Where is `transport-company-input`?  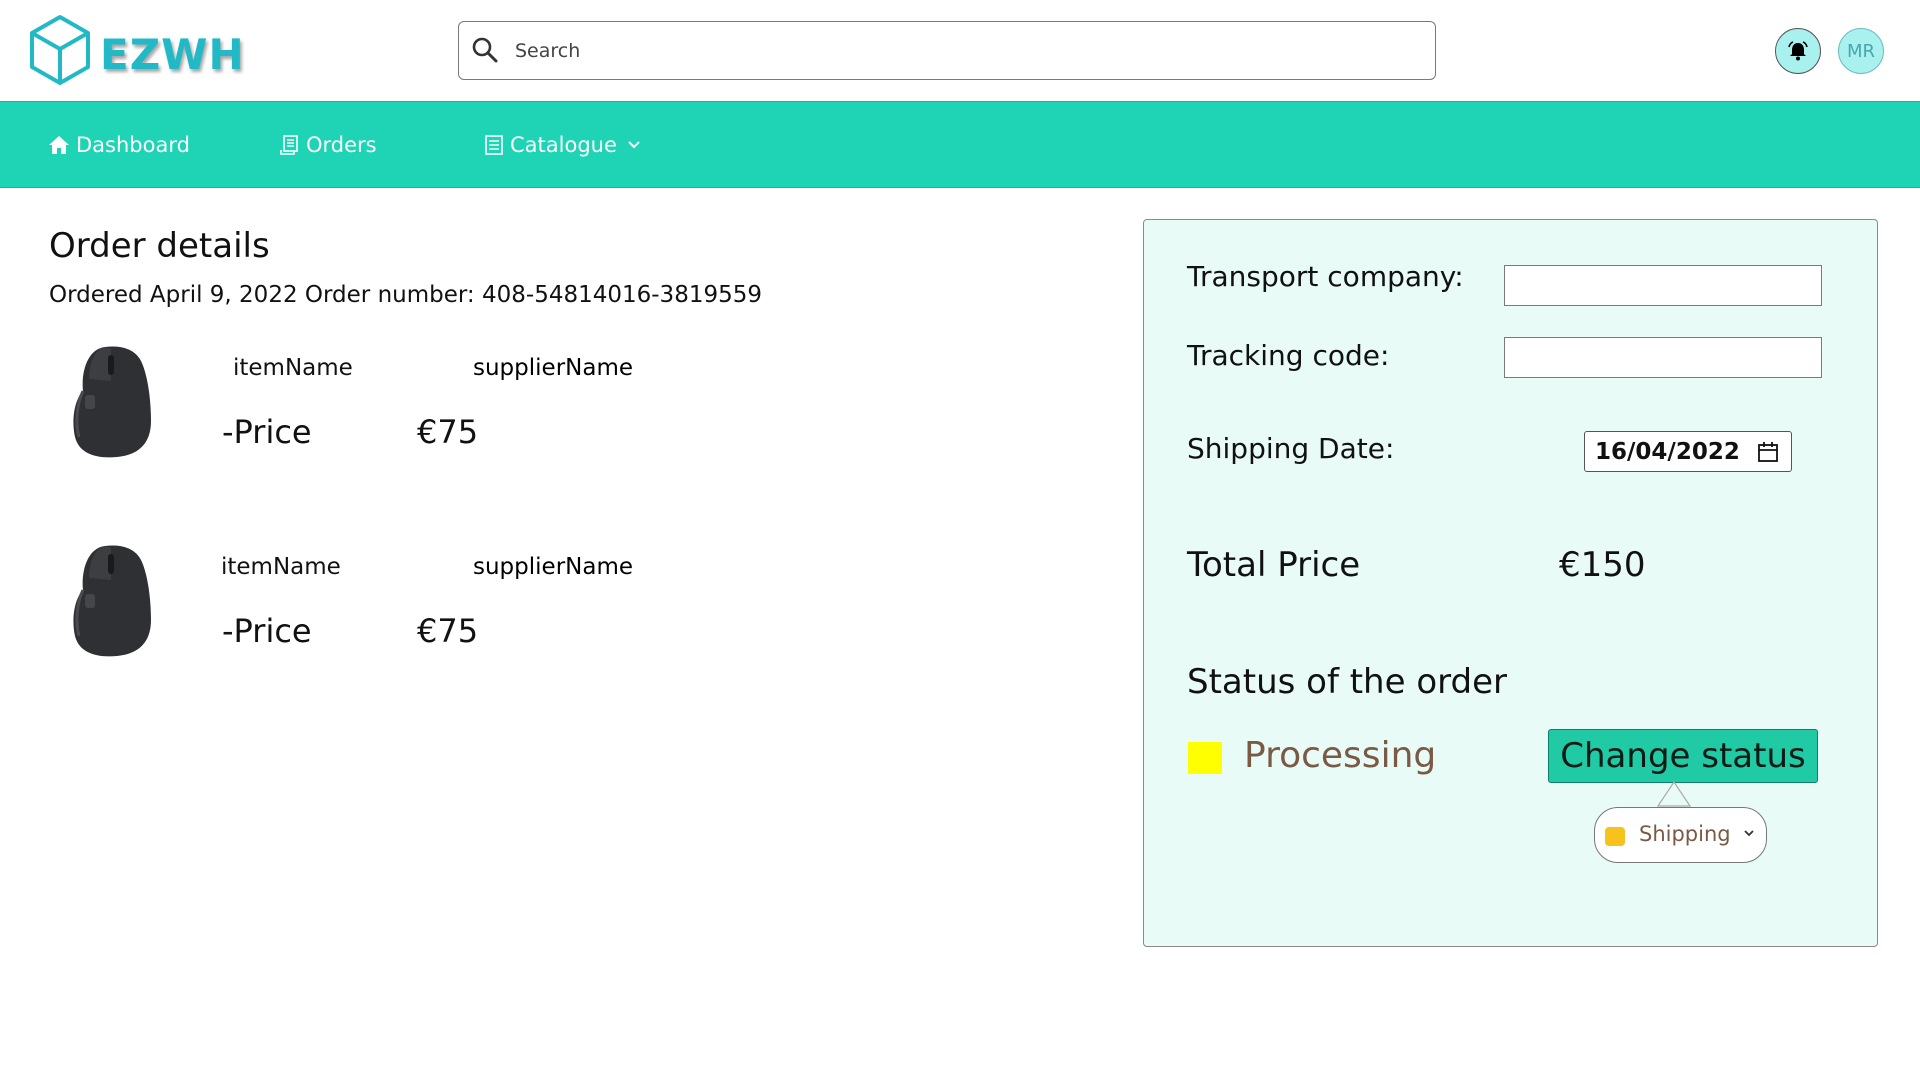 transport-company-input is located at coordinates (1663, 285).